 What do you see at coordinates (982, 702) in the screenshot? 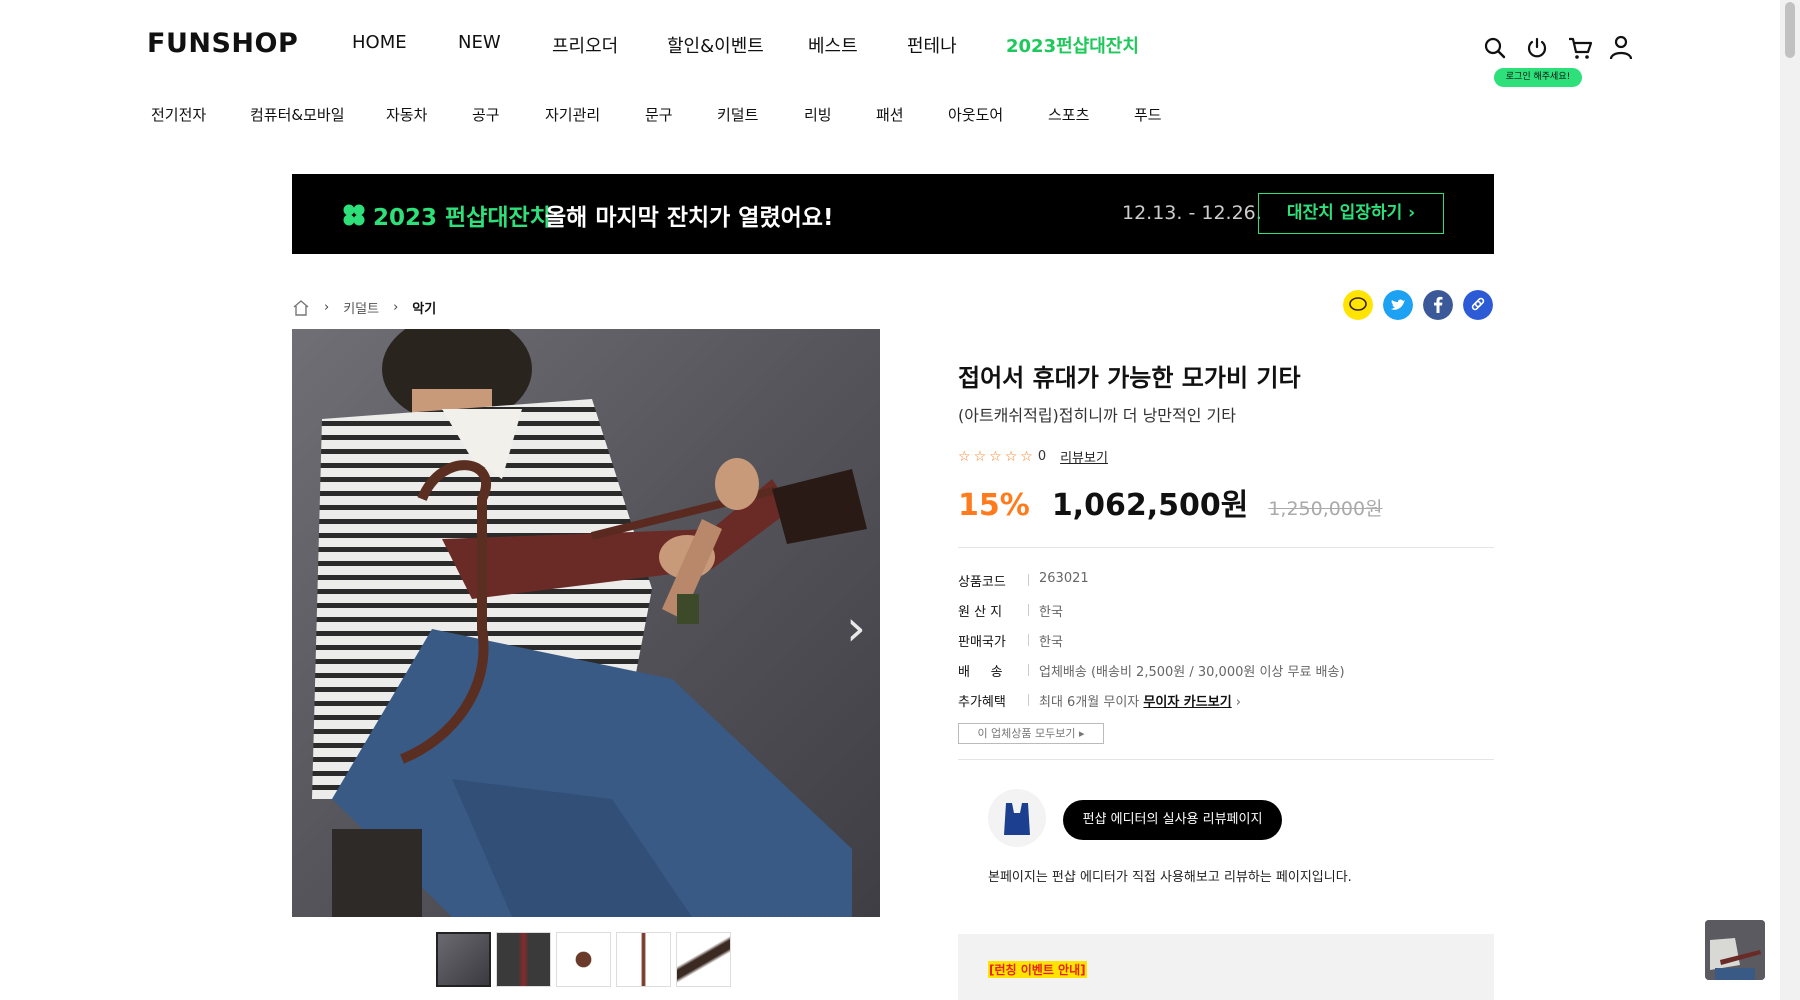
I see `spec-key: 추가혜택` at bounding box center [982, 702].